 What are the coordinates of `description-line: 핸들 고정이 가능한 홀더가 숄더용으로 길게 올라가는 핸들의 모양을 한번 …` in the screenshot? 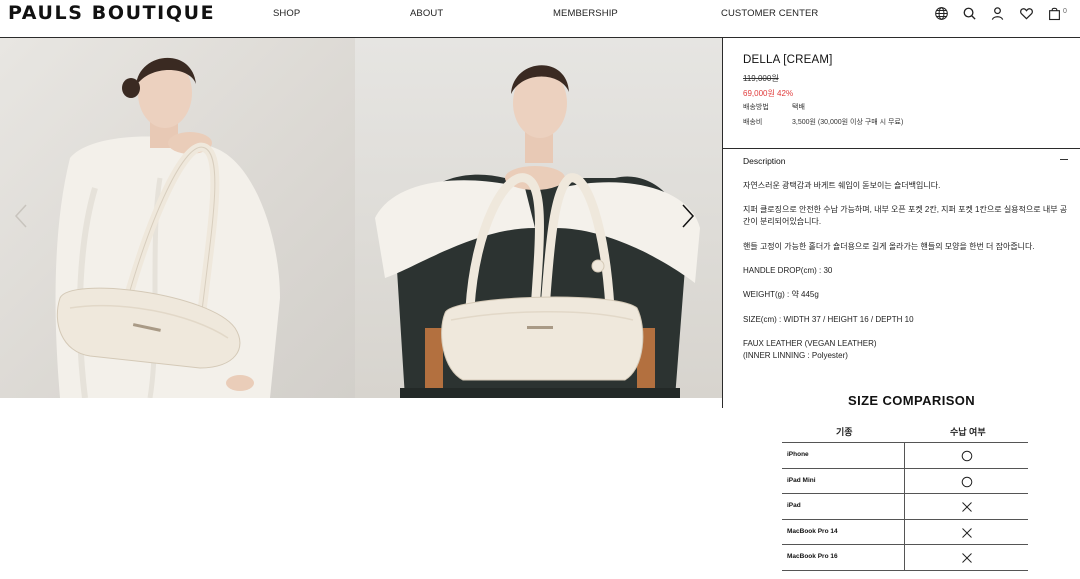 It's located at (889, 246).